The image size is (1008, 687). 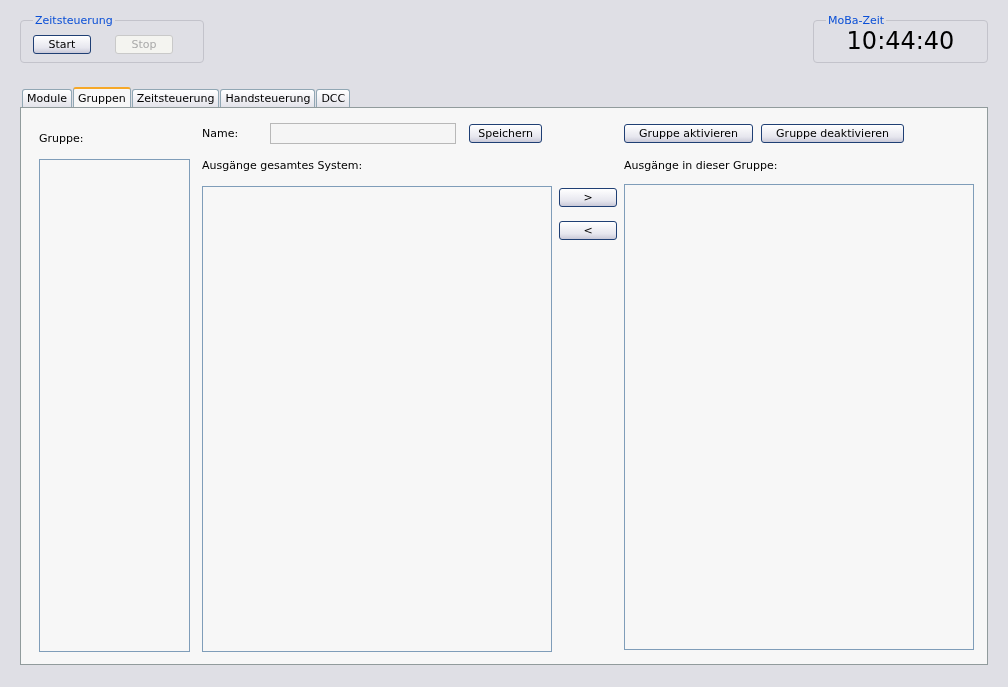 I want to click on group-legend: Zeitsteuerung, so click(x=74, y=20).